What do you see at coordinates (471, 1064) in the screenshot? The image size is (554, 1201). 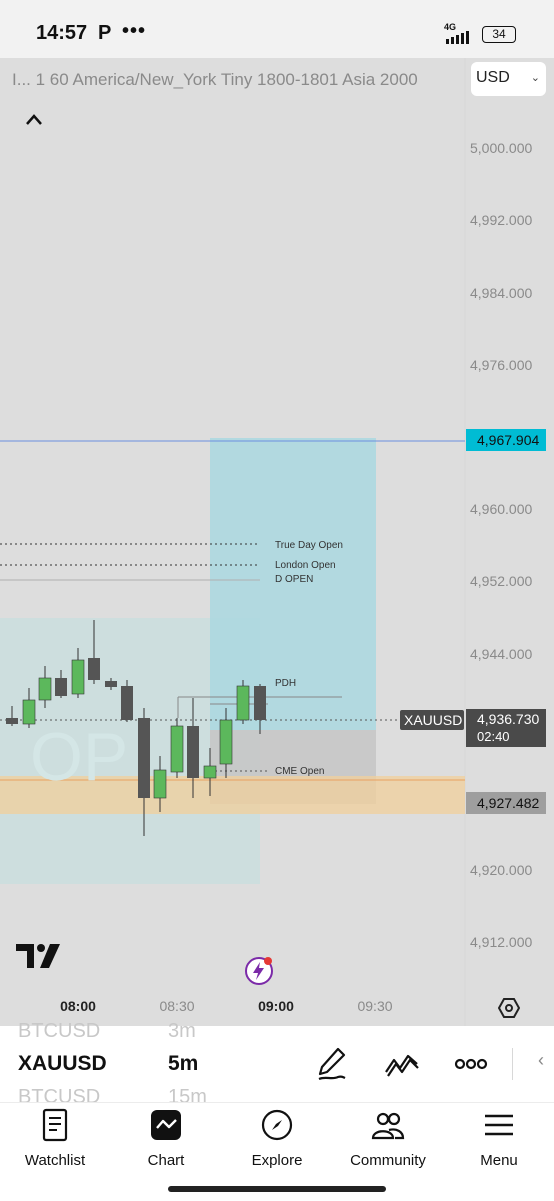 I see `more-options-icon` at bounding box center [471, 1064].